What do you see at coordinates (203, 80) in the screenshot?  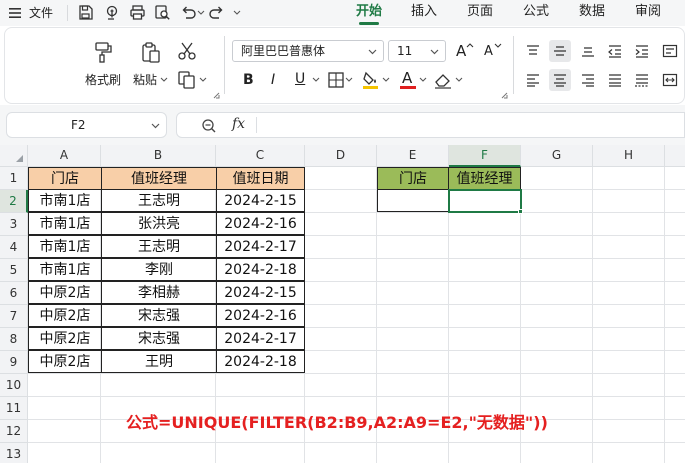 I see `copy-dropdown-icon` at bounding box center [203, 80].